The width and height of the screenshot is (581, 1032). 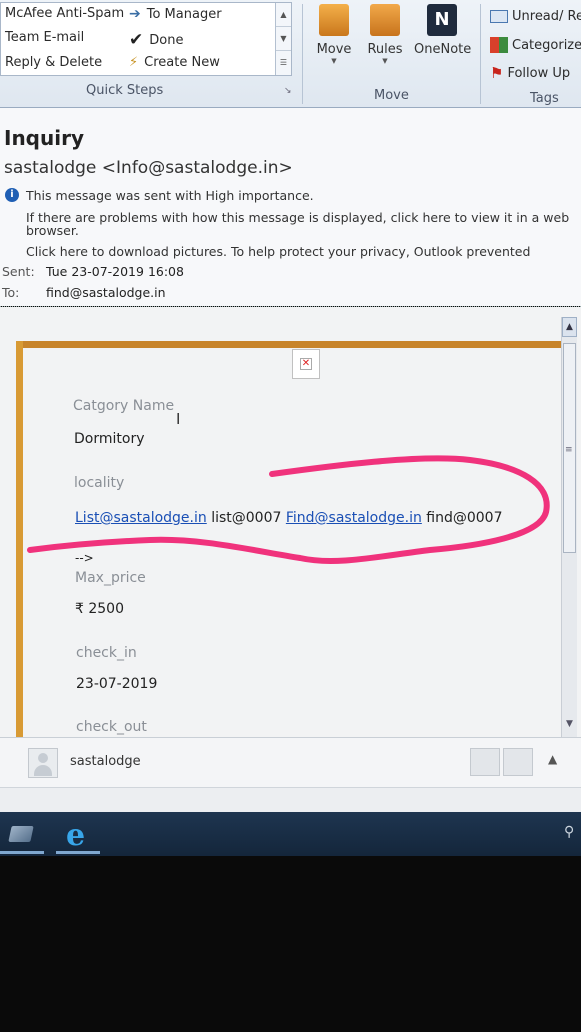 I want to click on email-frame-left-border, so click(x=19, y=539).